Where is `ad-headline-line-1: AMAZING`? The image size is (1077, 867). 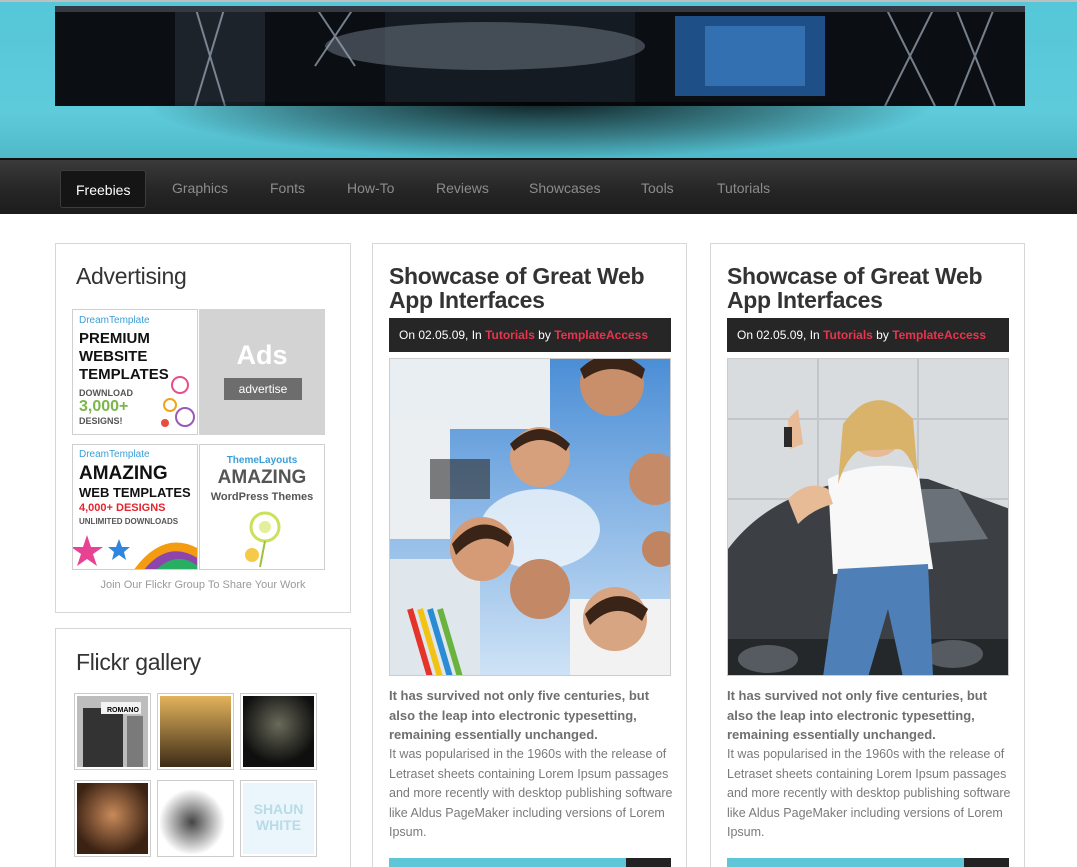 ad-headline-line-1: AMAZING is located at coordinates (123, 473).